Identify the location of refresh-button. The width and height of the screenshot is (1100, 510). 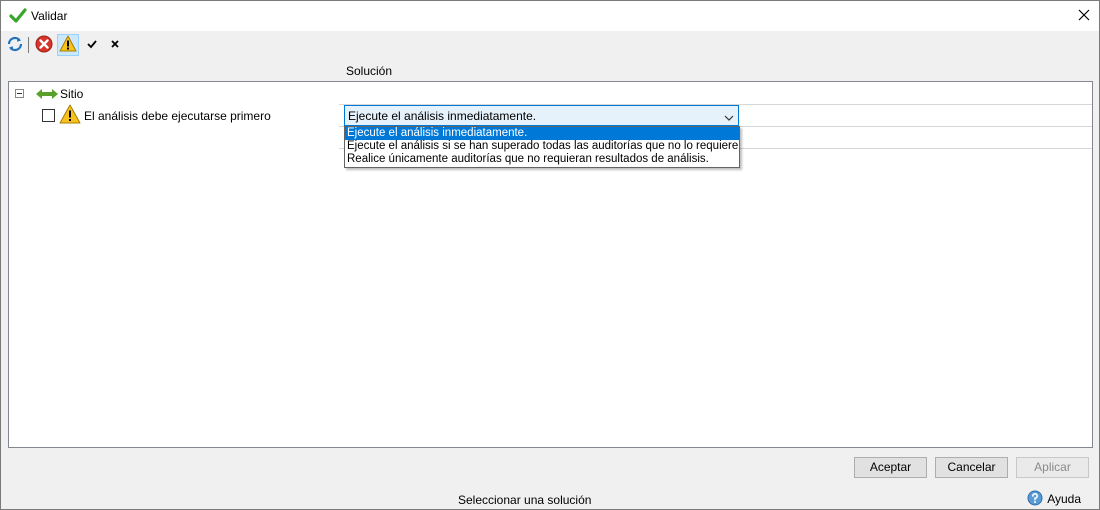
(15, 45).